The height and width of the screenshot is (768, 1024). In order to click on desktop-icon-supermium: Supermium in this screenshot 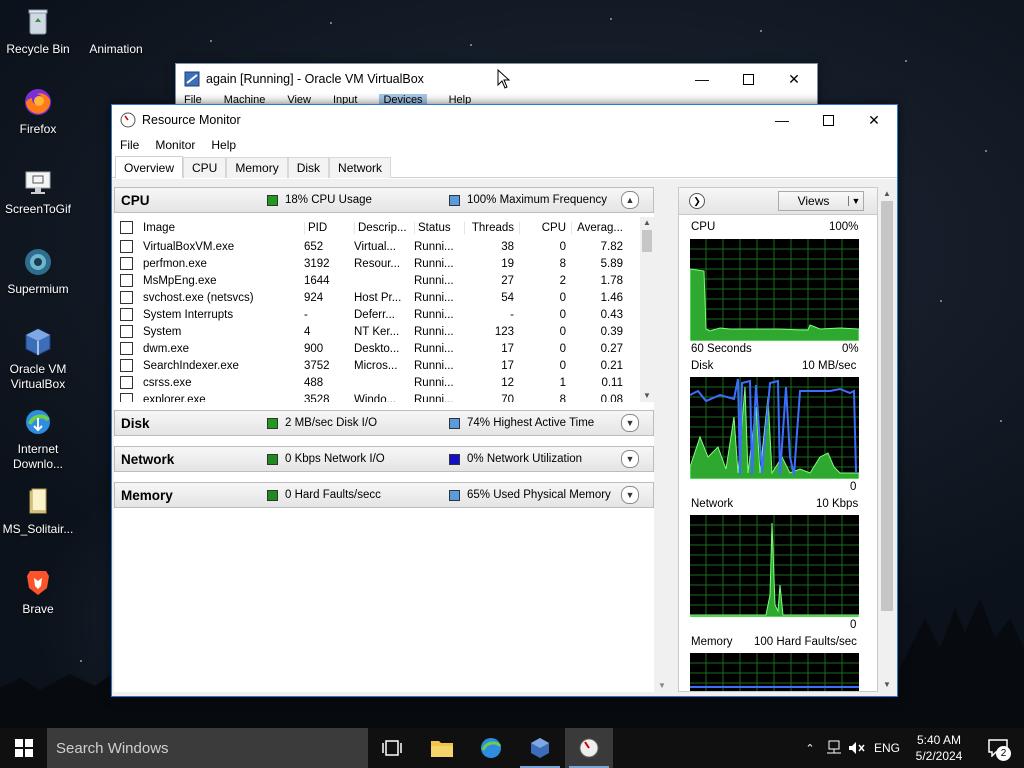, I will do `click(38, 271)`.